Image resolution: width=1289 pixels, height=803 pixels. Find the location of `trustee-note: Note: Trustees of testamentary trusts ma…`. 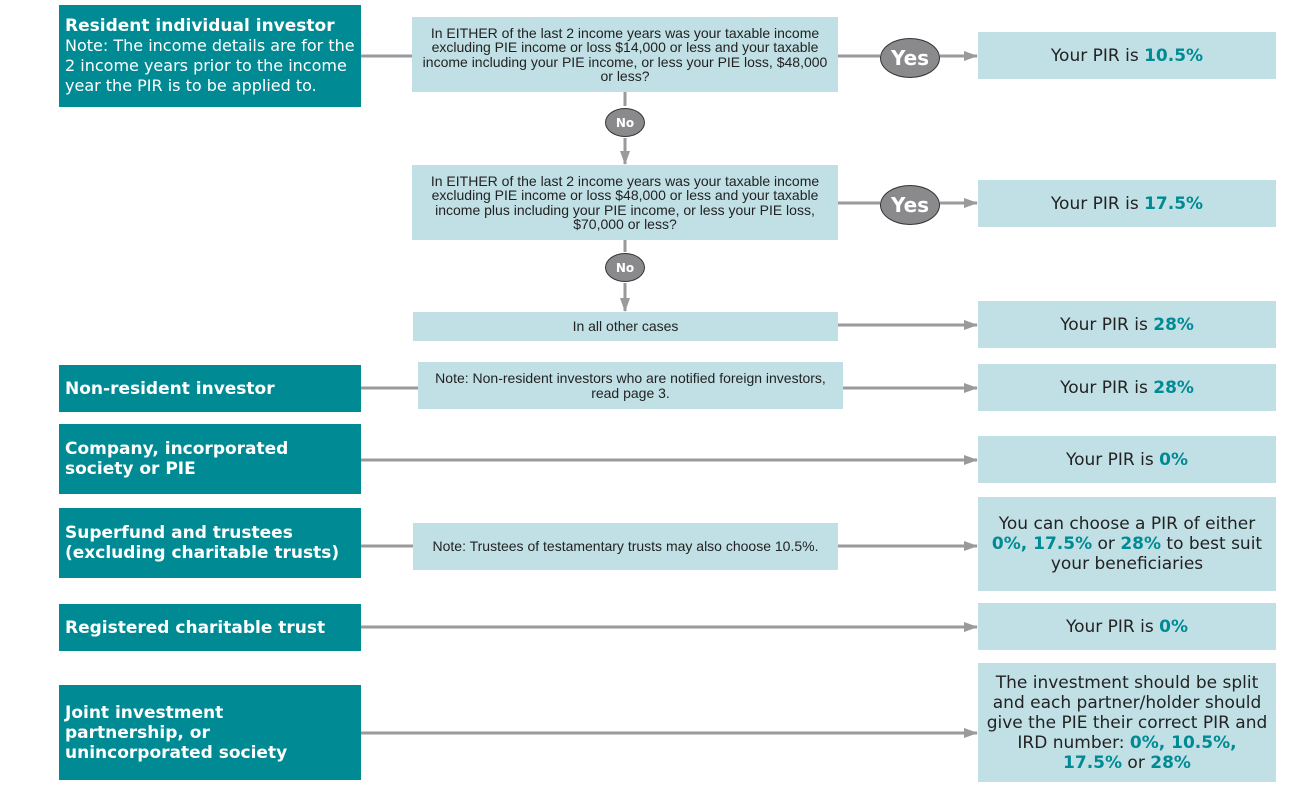

trustee-note: Note: Trustees of testamentary trusts ma… is located at coordinates (625, 546).